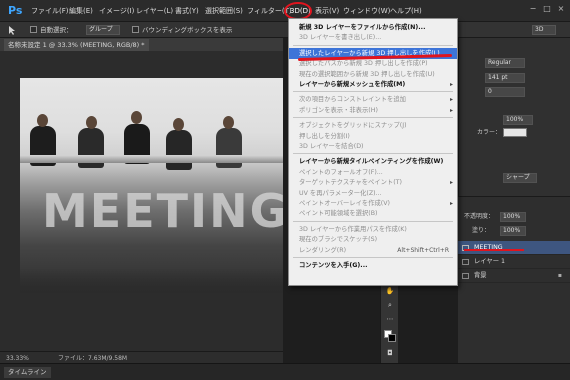  I want to click on menu-item-label: ペイント可能領域を選択(B), so click(338, 214).